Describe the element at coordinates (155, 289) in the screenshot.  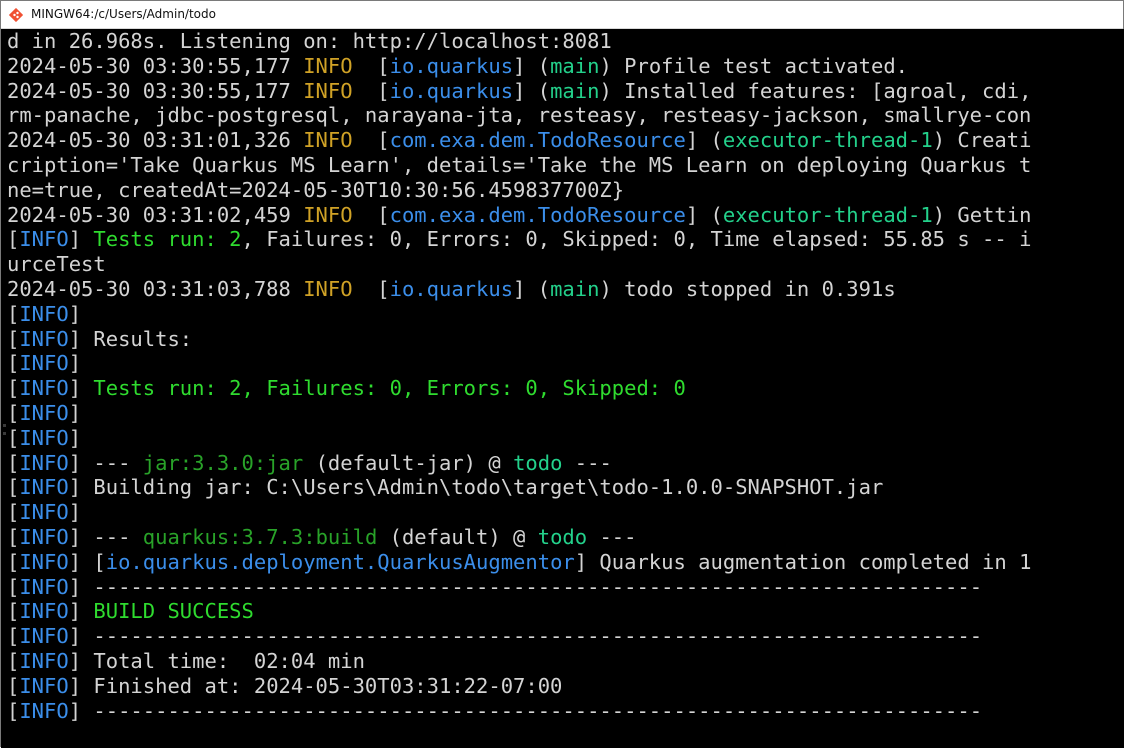
I see `terminal-text-segment: 2024-05-30 03:31:03,788` at that location.